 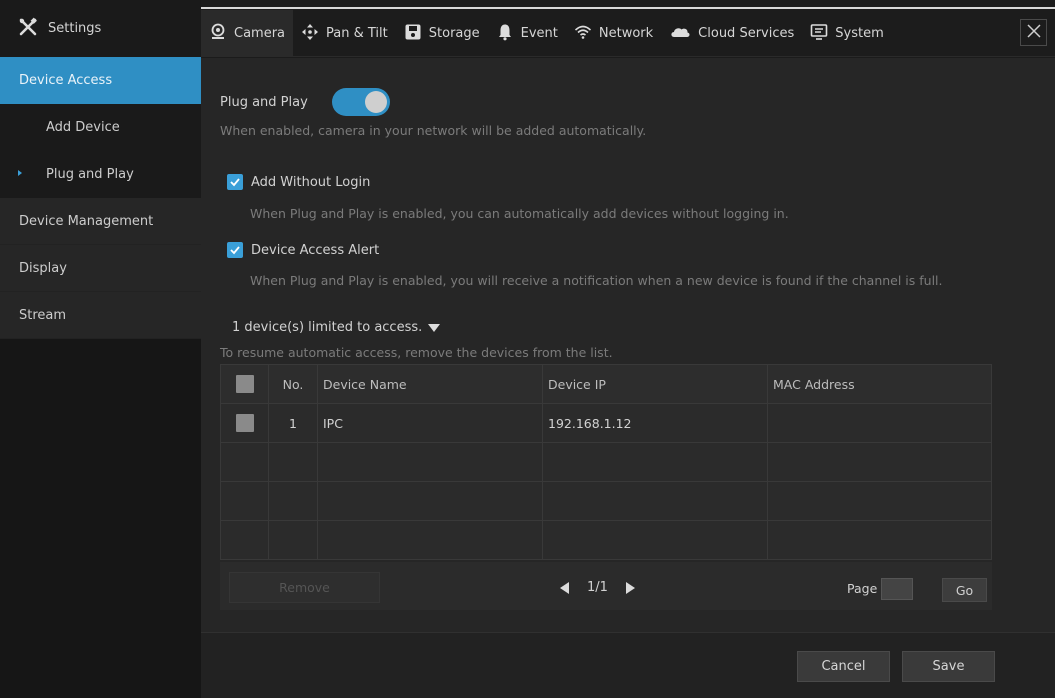 I want to click on tab-pan-tilt: Pan & Tilt, so click(x=344, y=33).